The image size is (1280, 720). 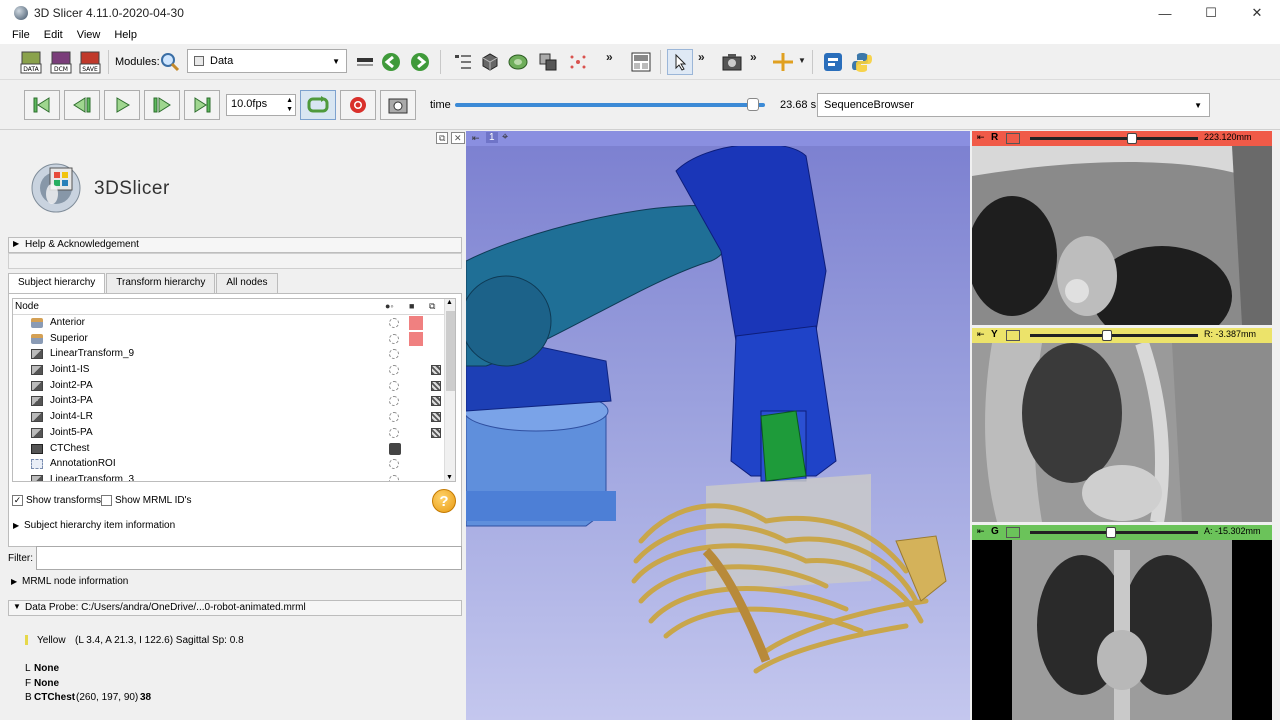 I want to click on tree-row: Joint1-IS, so click(x=234, y=370).